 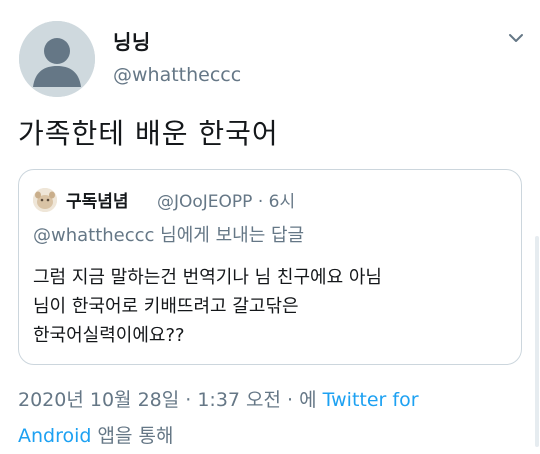 I want to click on quoted-text-line: 그럼 지금 말하는건 번역기나 님 친구에요 아님, so click(x=207, y=277).